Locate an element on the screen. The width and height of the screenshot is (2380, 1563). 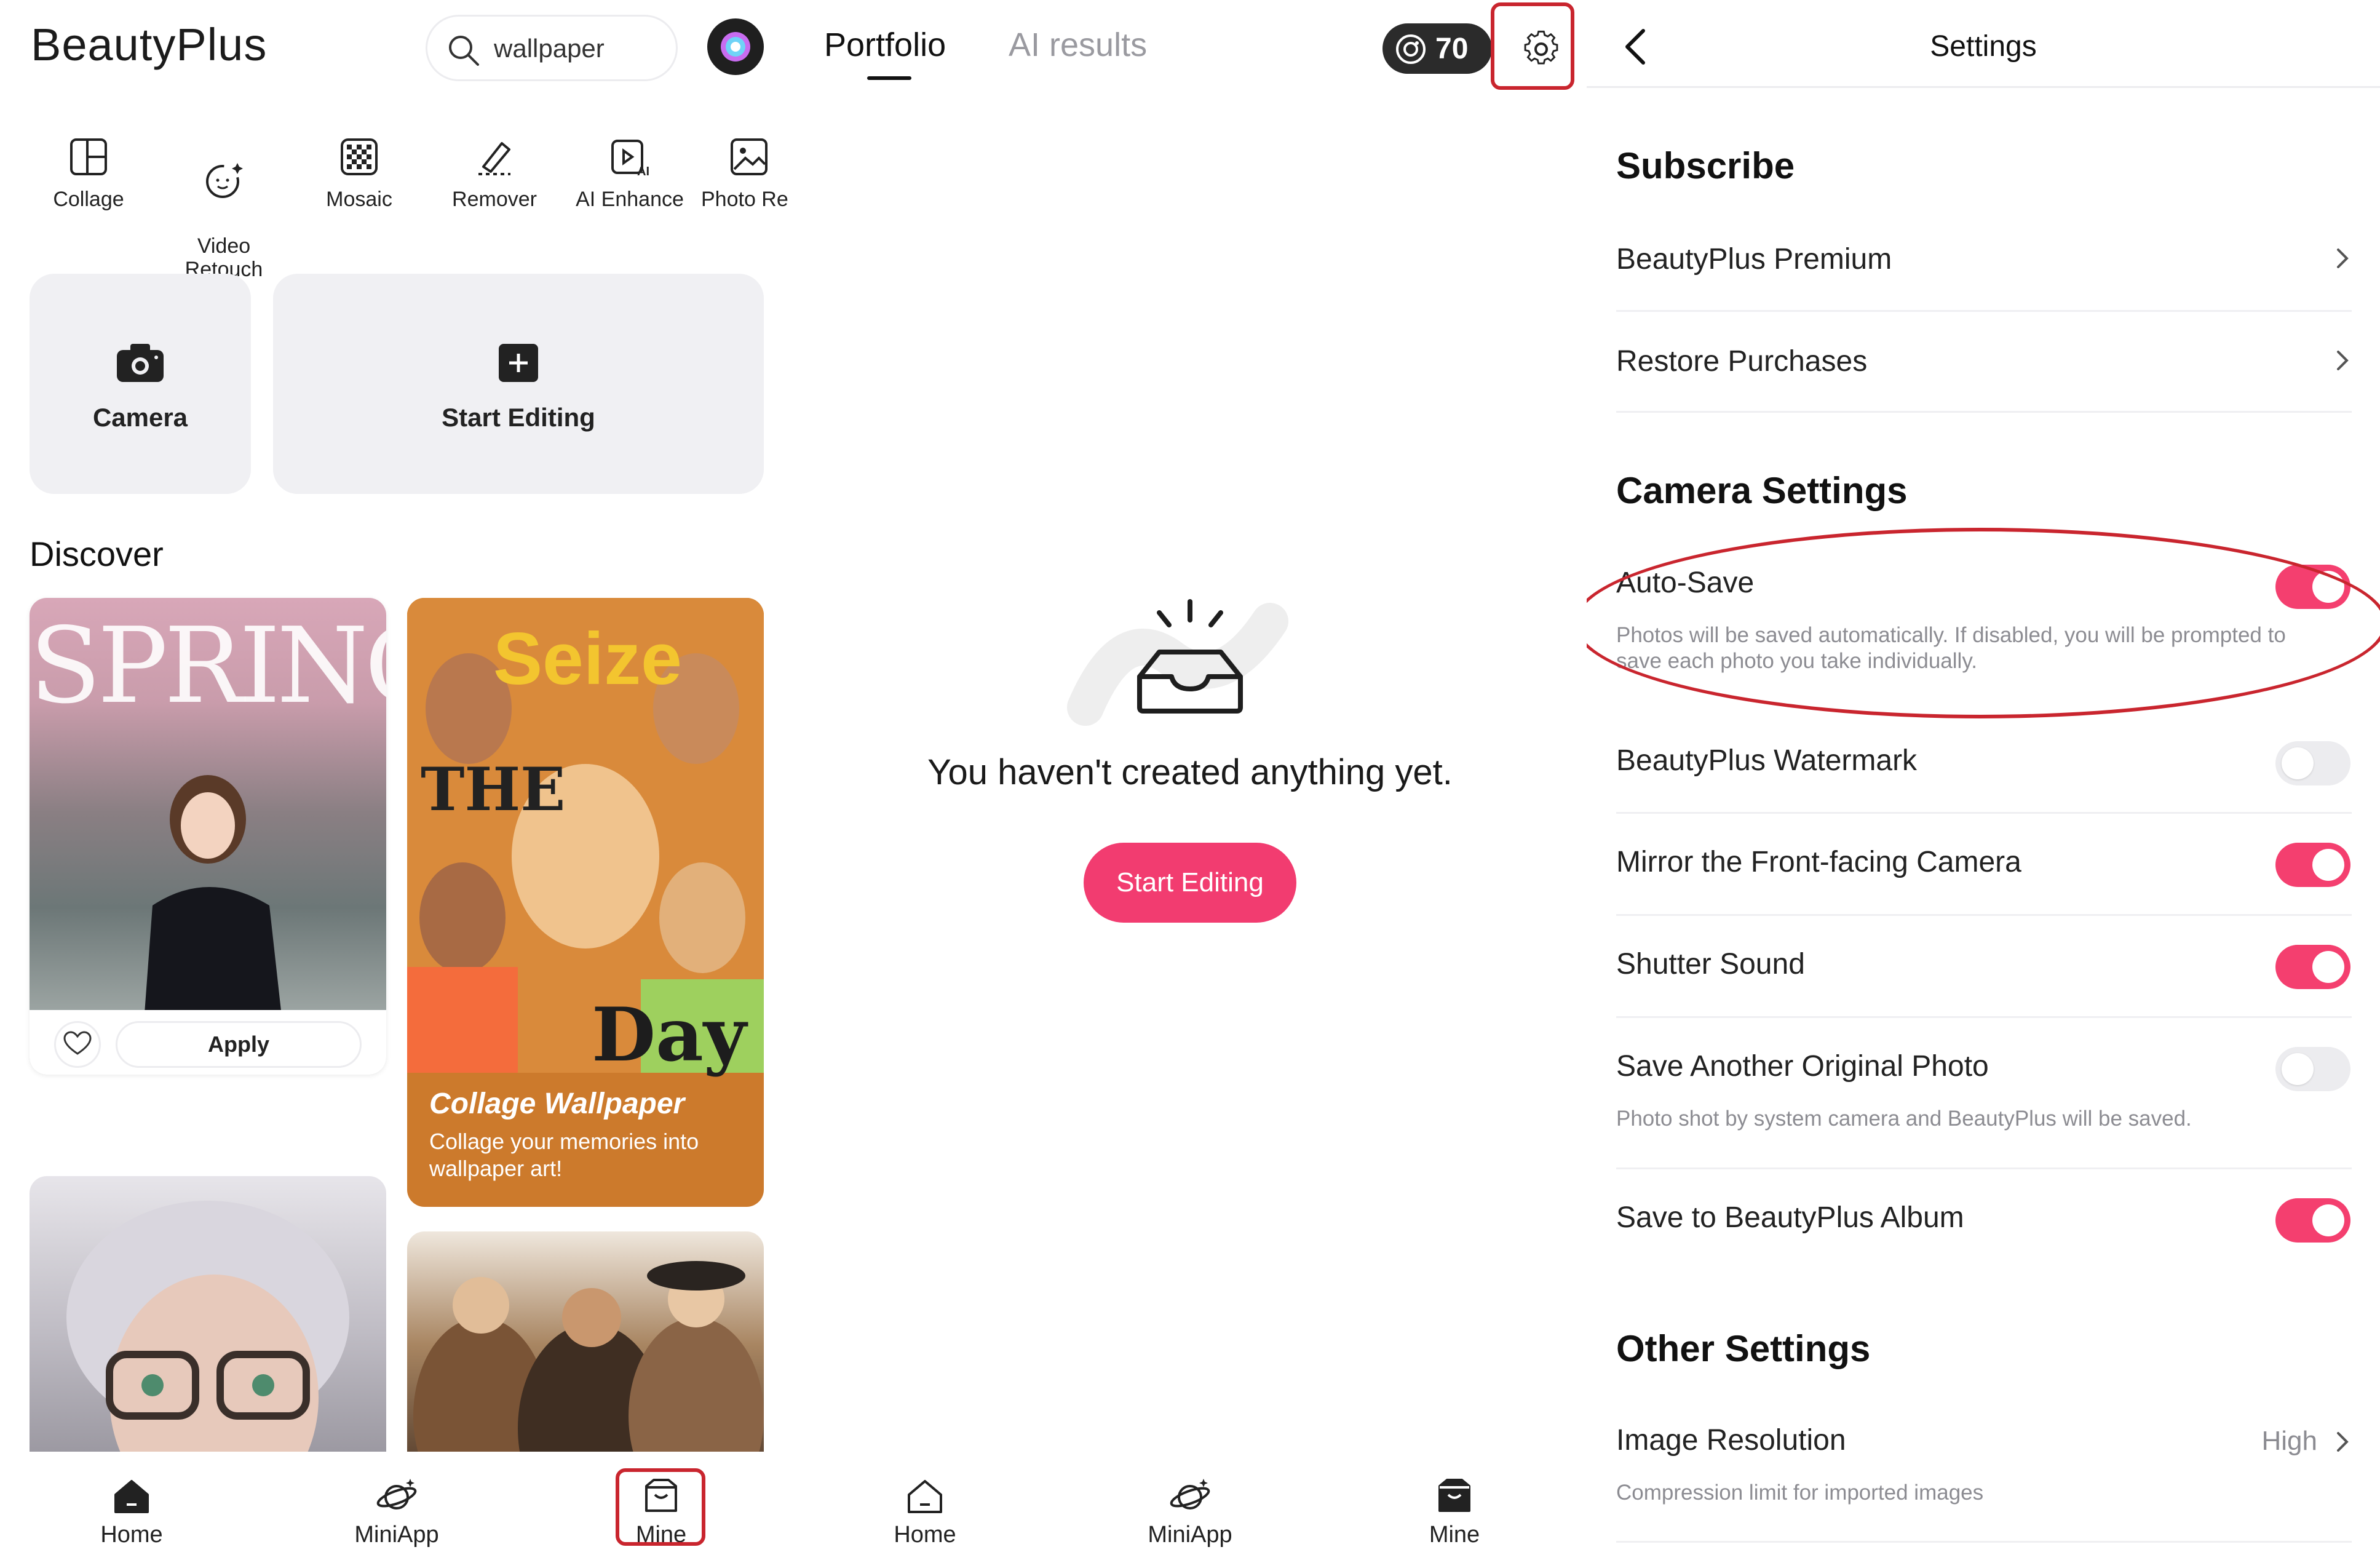
mirror-camera-toggle is located at coordinates (2312, 865).